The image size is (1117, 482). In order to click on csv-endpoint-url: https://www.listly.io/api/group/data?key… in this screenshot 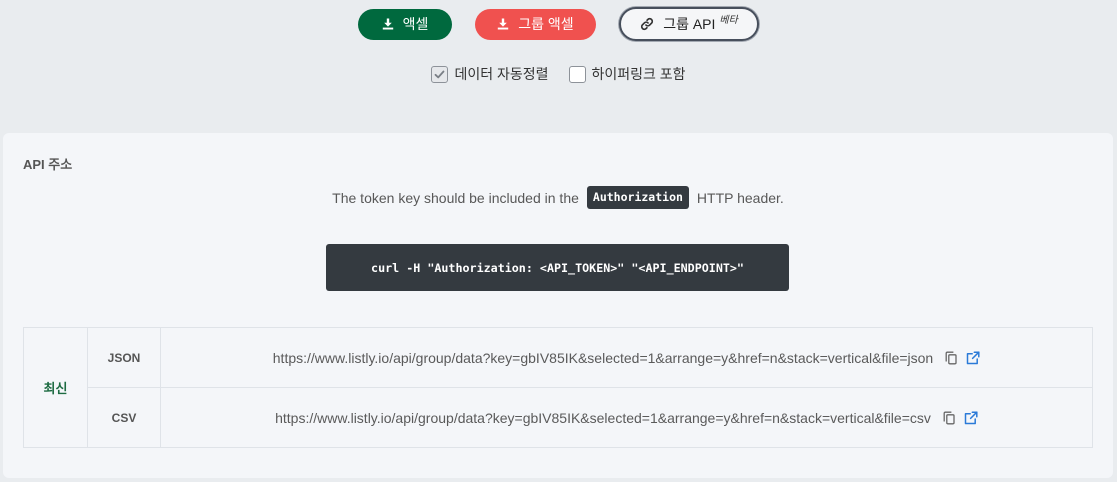, I will do `click(603, 417)`.